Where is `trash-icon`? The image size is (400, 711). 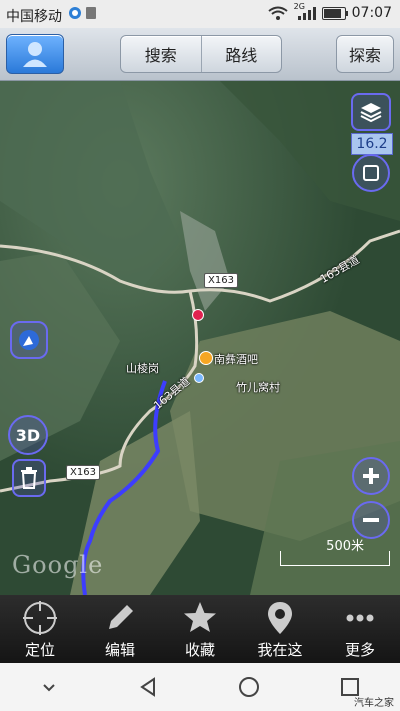 trash-icon is located at coordinates (29, 478).